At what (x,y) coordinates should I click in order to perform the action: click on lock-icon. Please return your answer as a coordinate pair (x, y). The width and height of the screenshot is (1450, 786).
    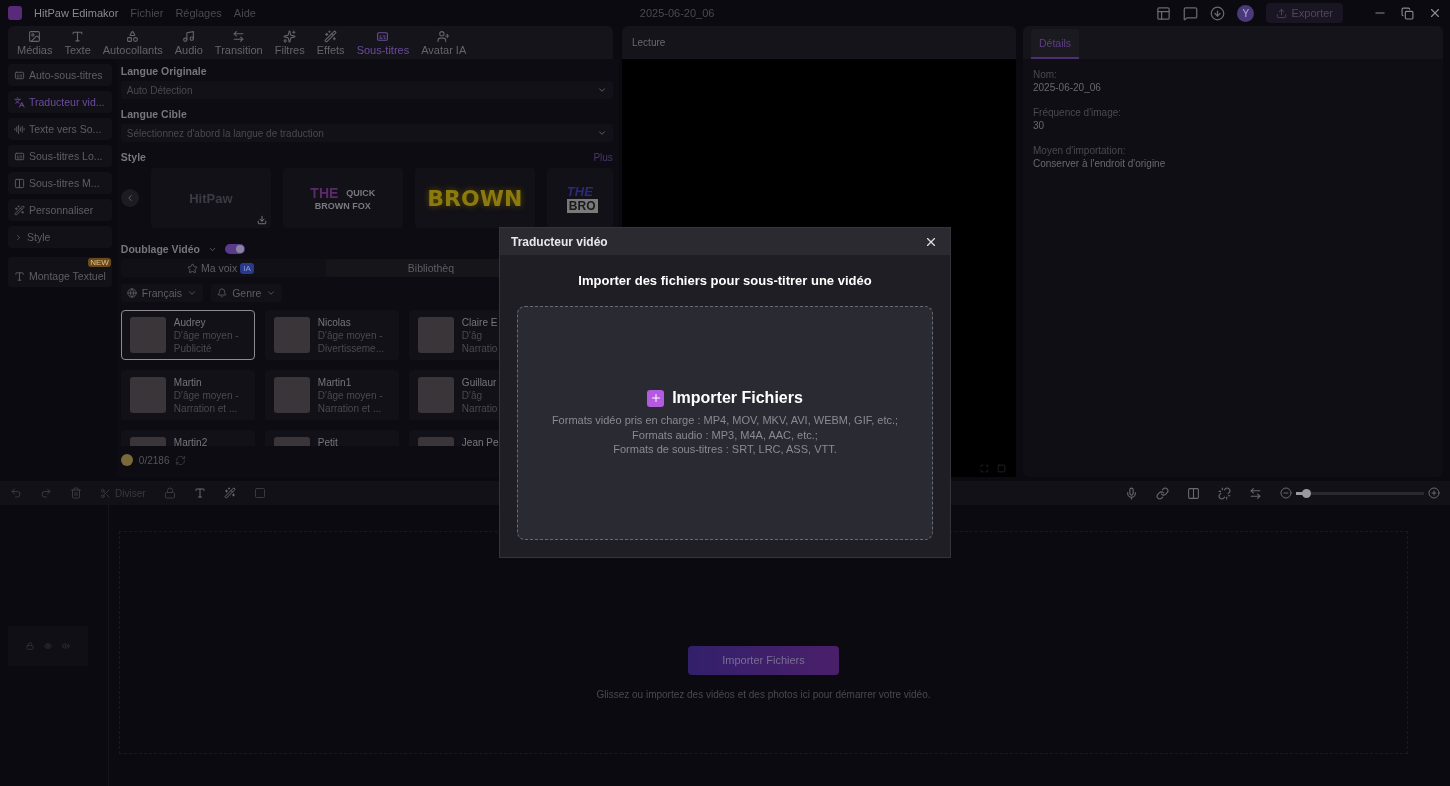
    Looking at the image, I should click on (169, 493).